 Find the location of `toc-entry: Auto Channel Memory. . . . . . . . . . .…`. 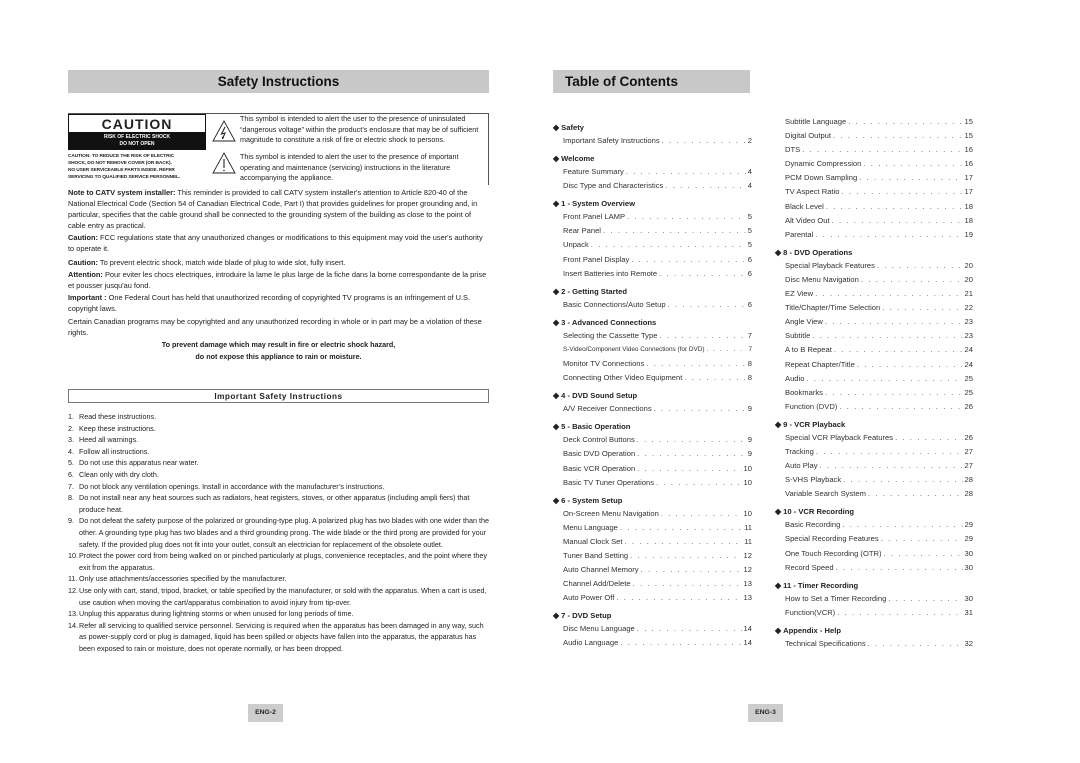

toc-entry: Auto Channel Memory. . . . . . . . . . .… is located at coordinates (652, 570).